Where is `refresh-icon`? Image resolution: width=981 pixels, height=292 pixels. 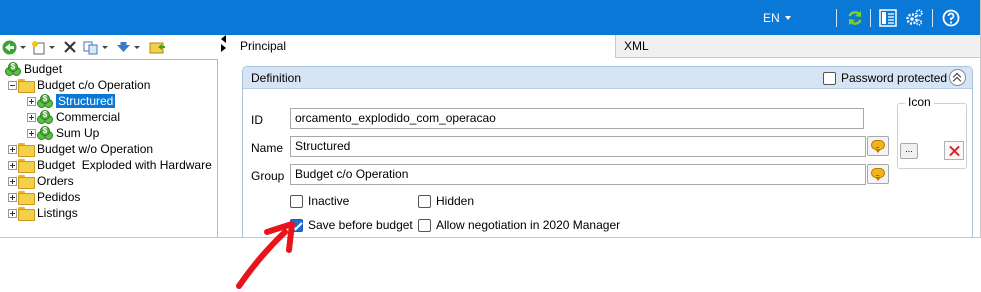 refresh-icon is located at coordinates (855, 18).